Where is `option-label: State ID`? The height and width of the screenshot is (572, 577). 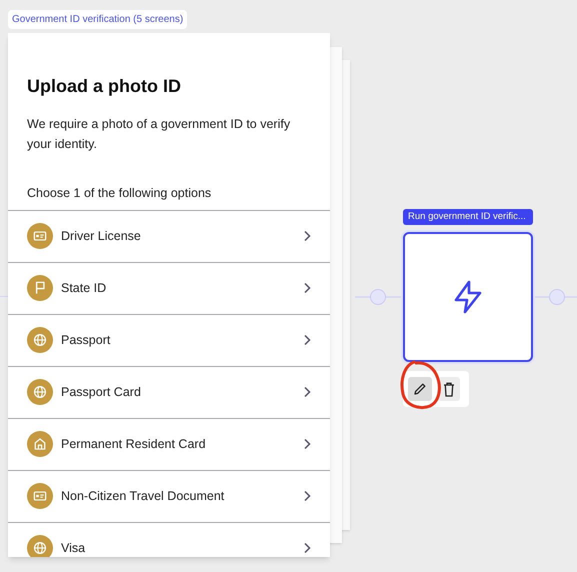
option-label: State ID is located at coordinates (84, 288).